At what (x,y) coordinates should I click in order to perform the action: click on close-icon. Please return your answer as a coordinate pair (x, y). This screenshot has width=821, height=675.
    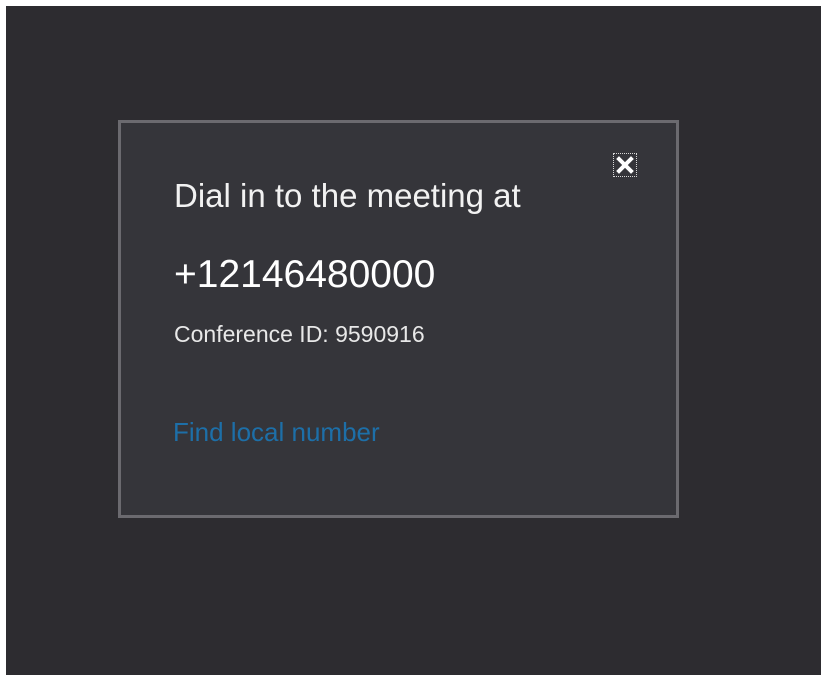
    Looking at the image, I should click on (625, 165).